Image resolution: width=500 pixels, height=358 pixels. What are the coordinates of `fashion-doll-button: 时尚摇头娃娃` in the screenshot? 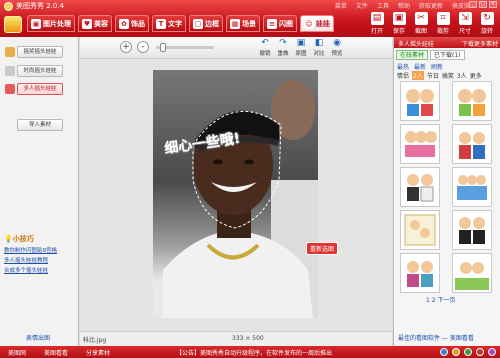 It's located at (40, 71).